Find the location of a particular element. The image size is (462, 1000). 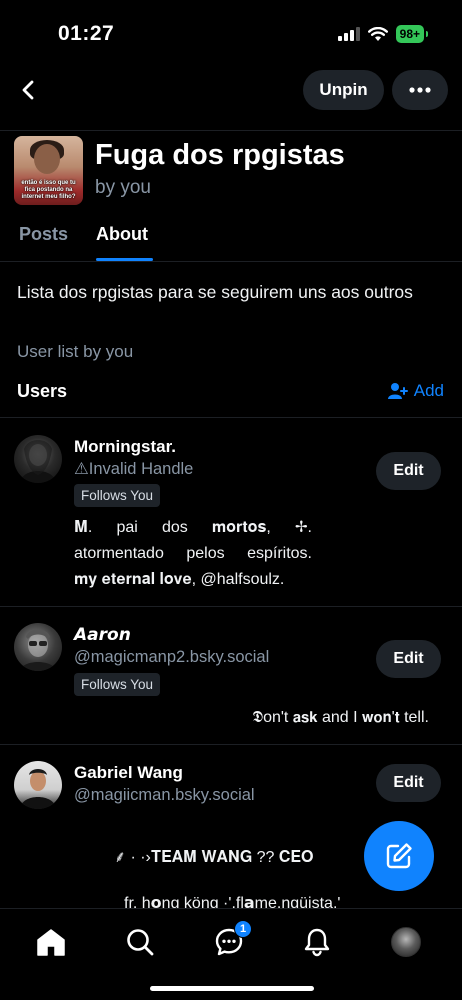

list-owner: by you is located at coordinates (123, 187).